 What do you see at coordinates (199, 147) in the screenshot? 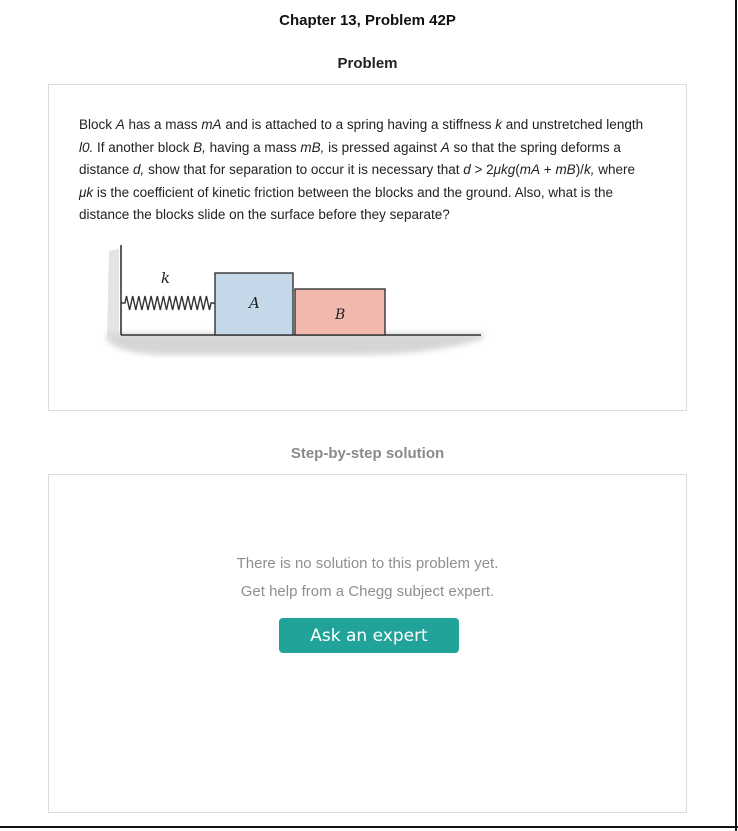
I see `problem-text-run: B,` at bounding box center [199, 147].